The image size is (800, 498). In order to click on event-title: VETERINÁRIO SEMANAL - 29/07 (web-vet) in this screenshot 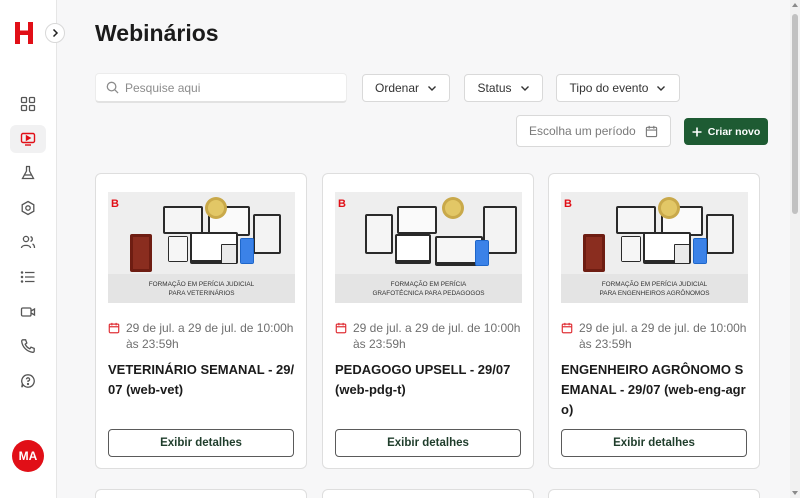, I will do `click(201, 379)`.